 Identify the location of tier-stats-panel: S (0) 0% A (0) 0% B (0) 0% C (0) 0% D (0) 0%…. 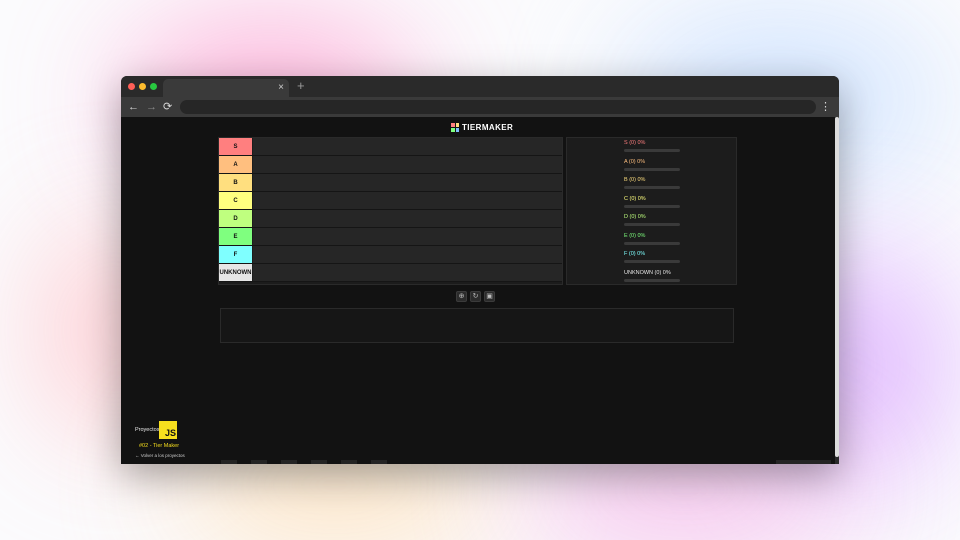
(651, 211).